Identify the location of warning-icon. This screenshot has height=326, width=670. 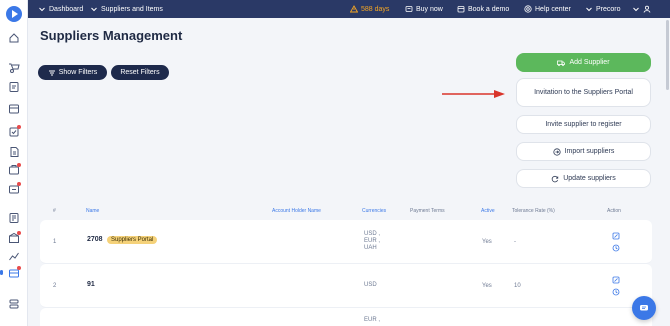
(354, 9).